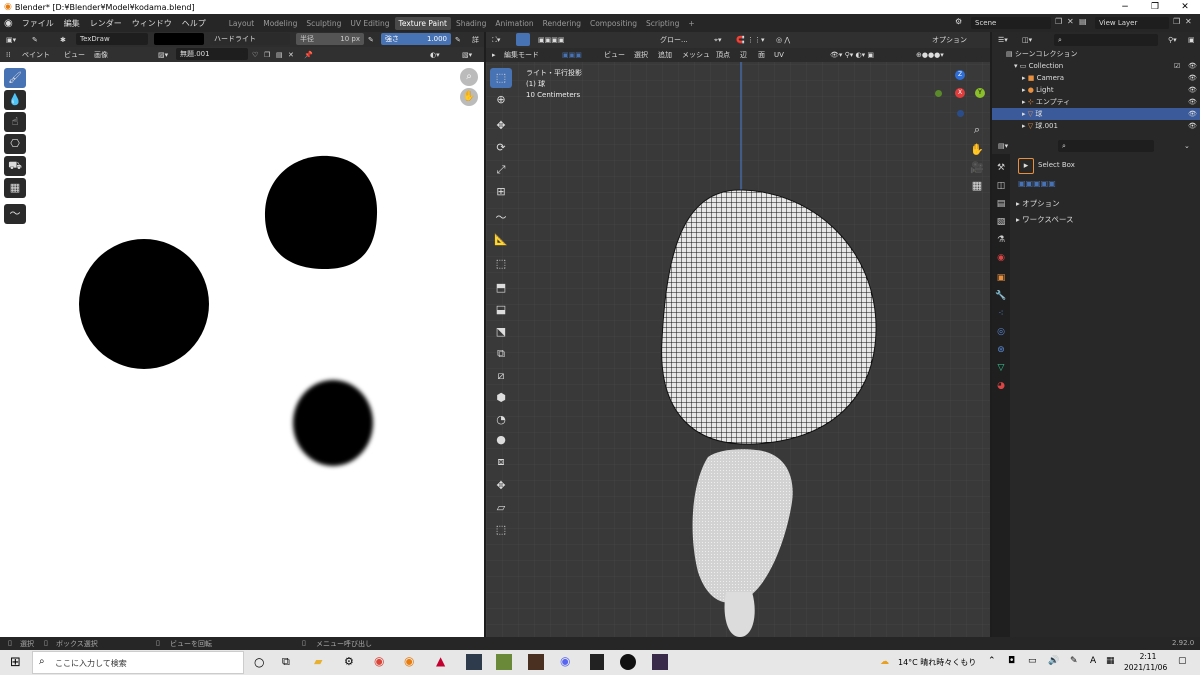  Describe the element at coordinates (318, 661) in the screenshot. I see `file-explorer-icon: ▰` at that location.